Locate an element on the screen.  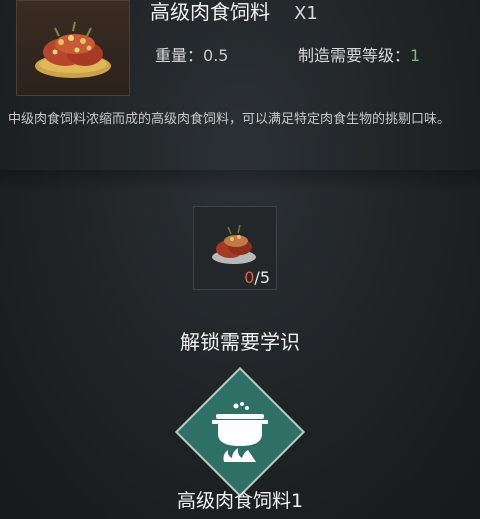
cooking-pot-icon is located at coordinates (240, 432).